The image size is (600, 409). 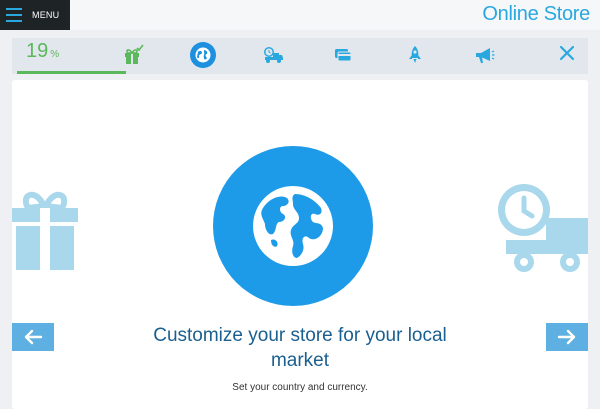 I want to click on previous-step-button, so click(x=33, y=337).